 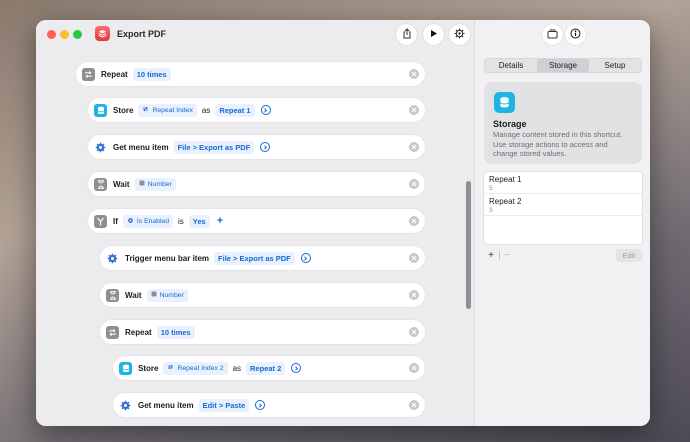 I want to click on close-window-button, so click(x=51, y=34).